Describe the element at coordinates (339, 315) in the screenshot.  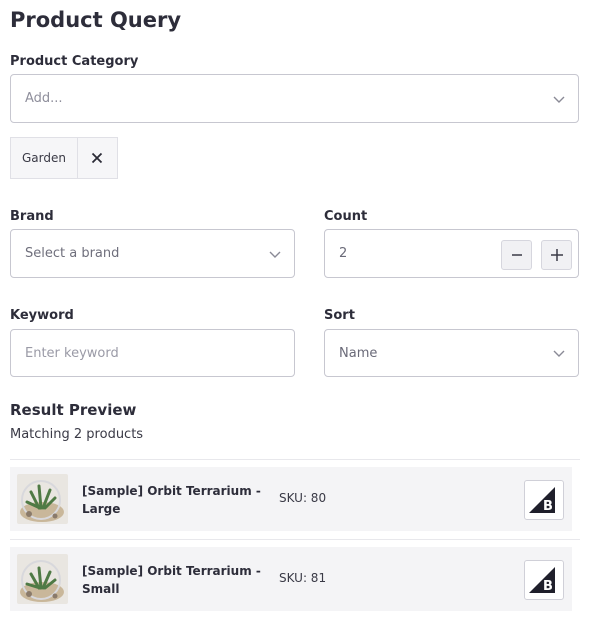
I see `sort-label: Sort` at that location.